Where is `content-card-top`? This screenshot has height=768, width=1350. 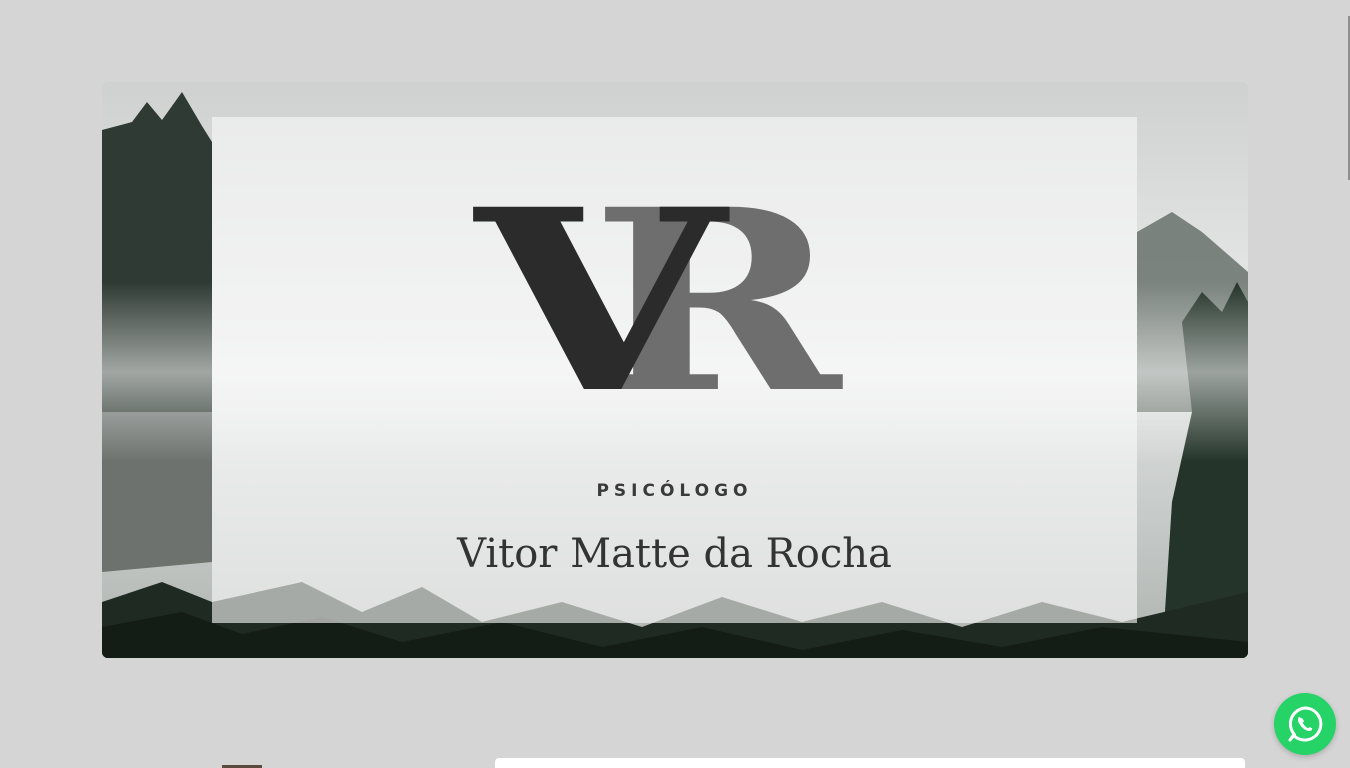 content-card-top is located at coordinates (870, 763).